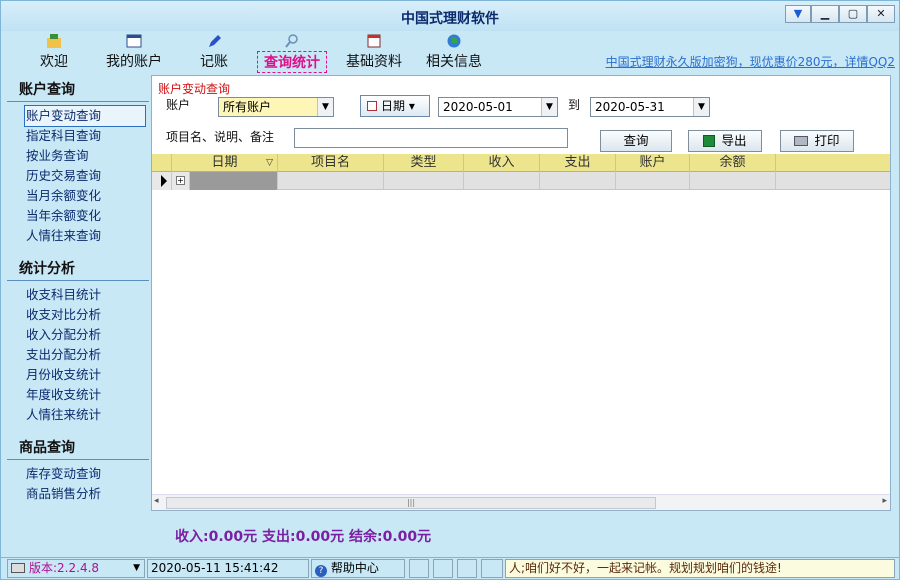  What do you see at coordinates (162, 163) in the screenshot?
I see `row-header-corner` at bounding box center [162, 163].